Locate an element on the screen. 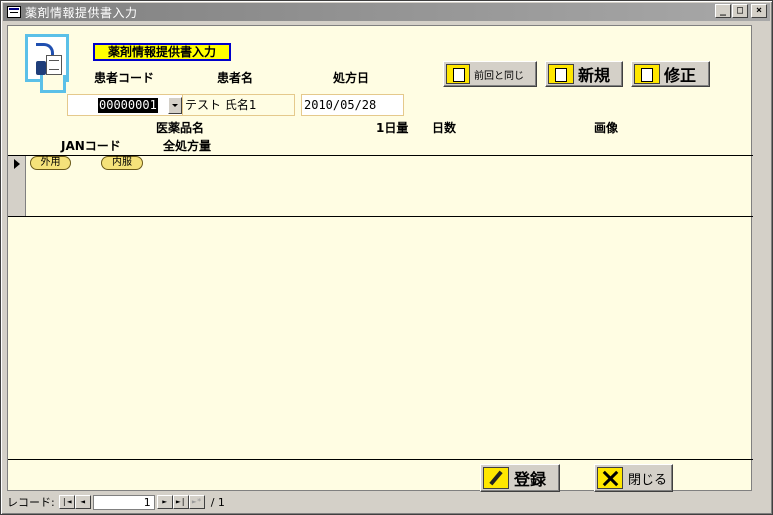  register-label: 登録 is located at coordinates (530, 479).